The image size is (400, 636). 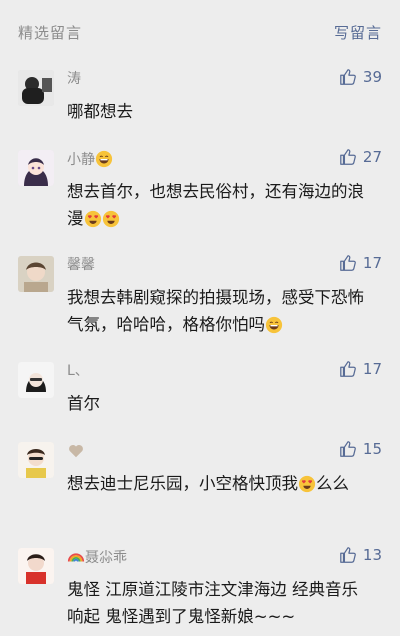 What do you see at coordinates (74, 79) in the screenshot?
I see `comment-author: 涛` at bounding box center [74, 79].